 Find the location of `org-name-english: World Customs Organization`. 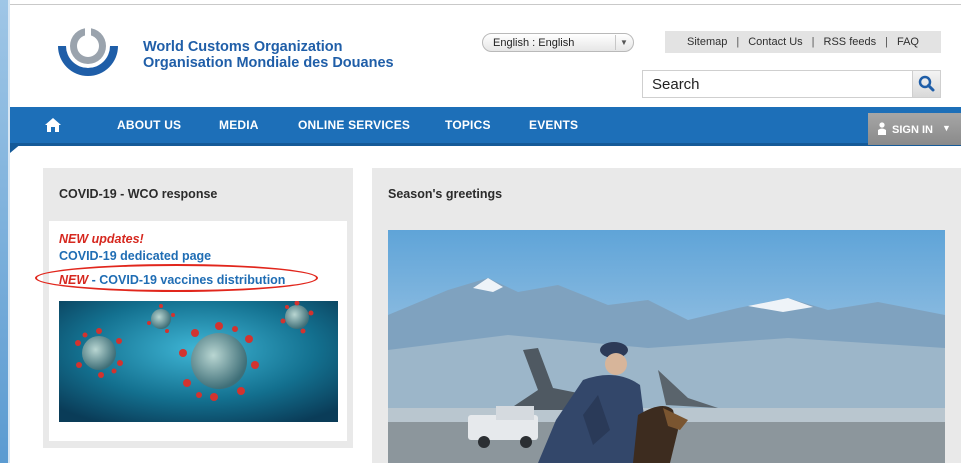

org-name-english: World Customs Organization is located at coordinates (243, 47).